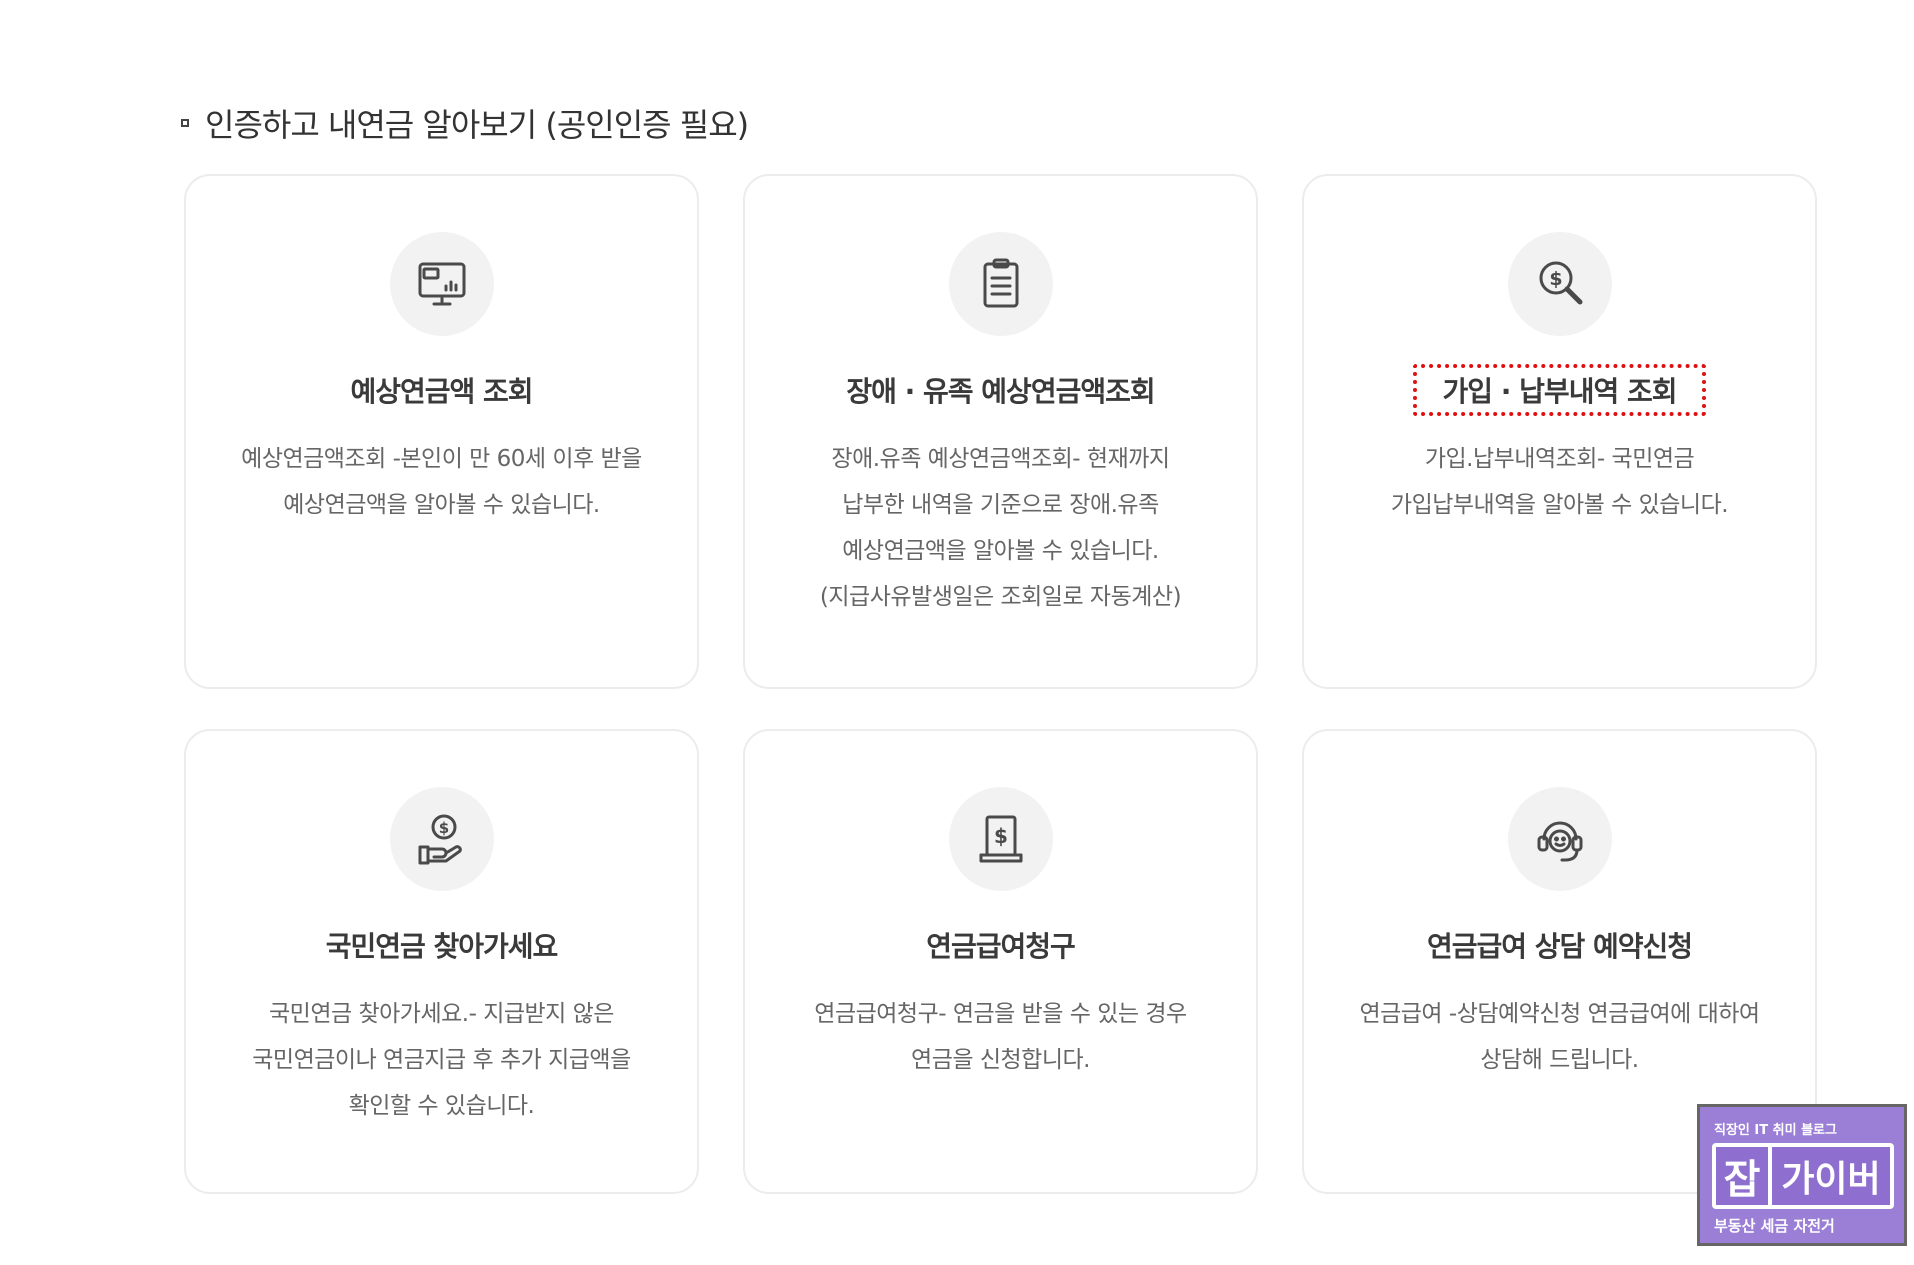 This screenshot has width=1914, height=1265. I want to click on clipboard-document-icon, so click(1000, 284).